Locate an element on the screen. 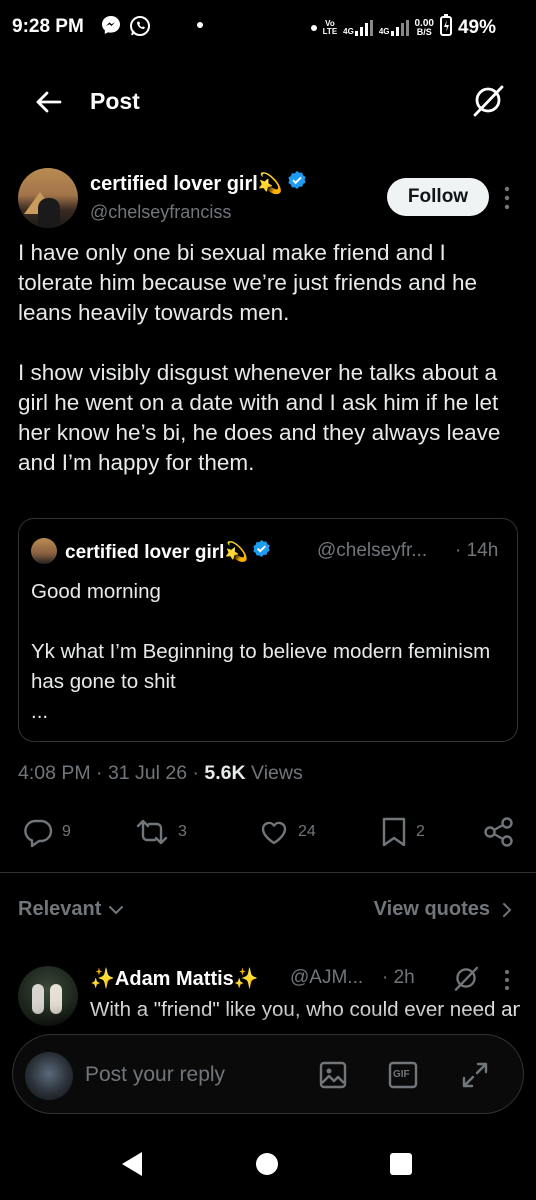 The image size is (536, 1200). reply-icon is located at coordinates (38, 833).